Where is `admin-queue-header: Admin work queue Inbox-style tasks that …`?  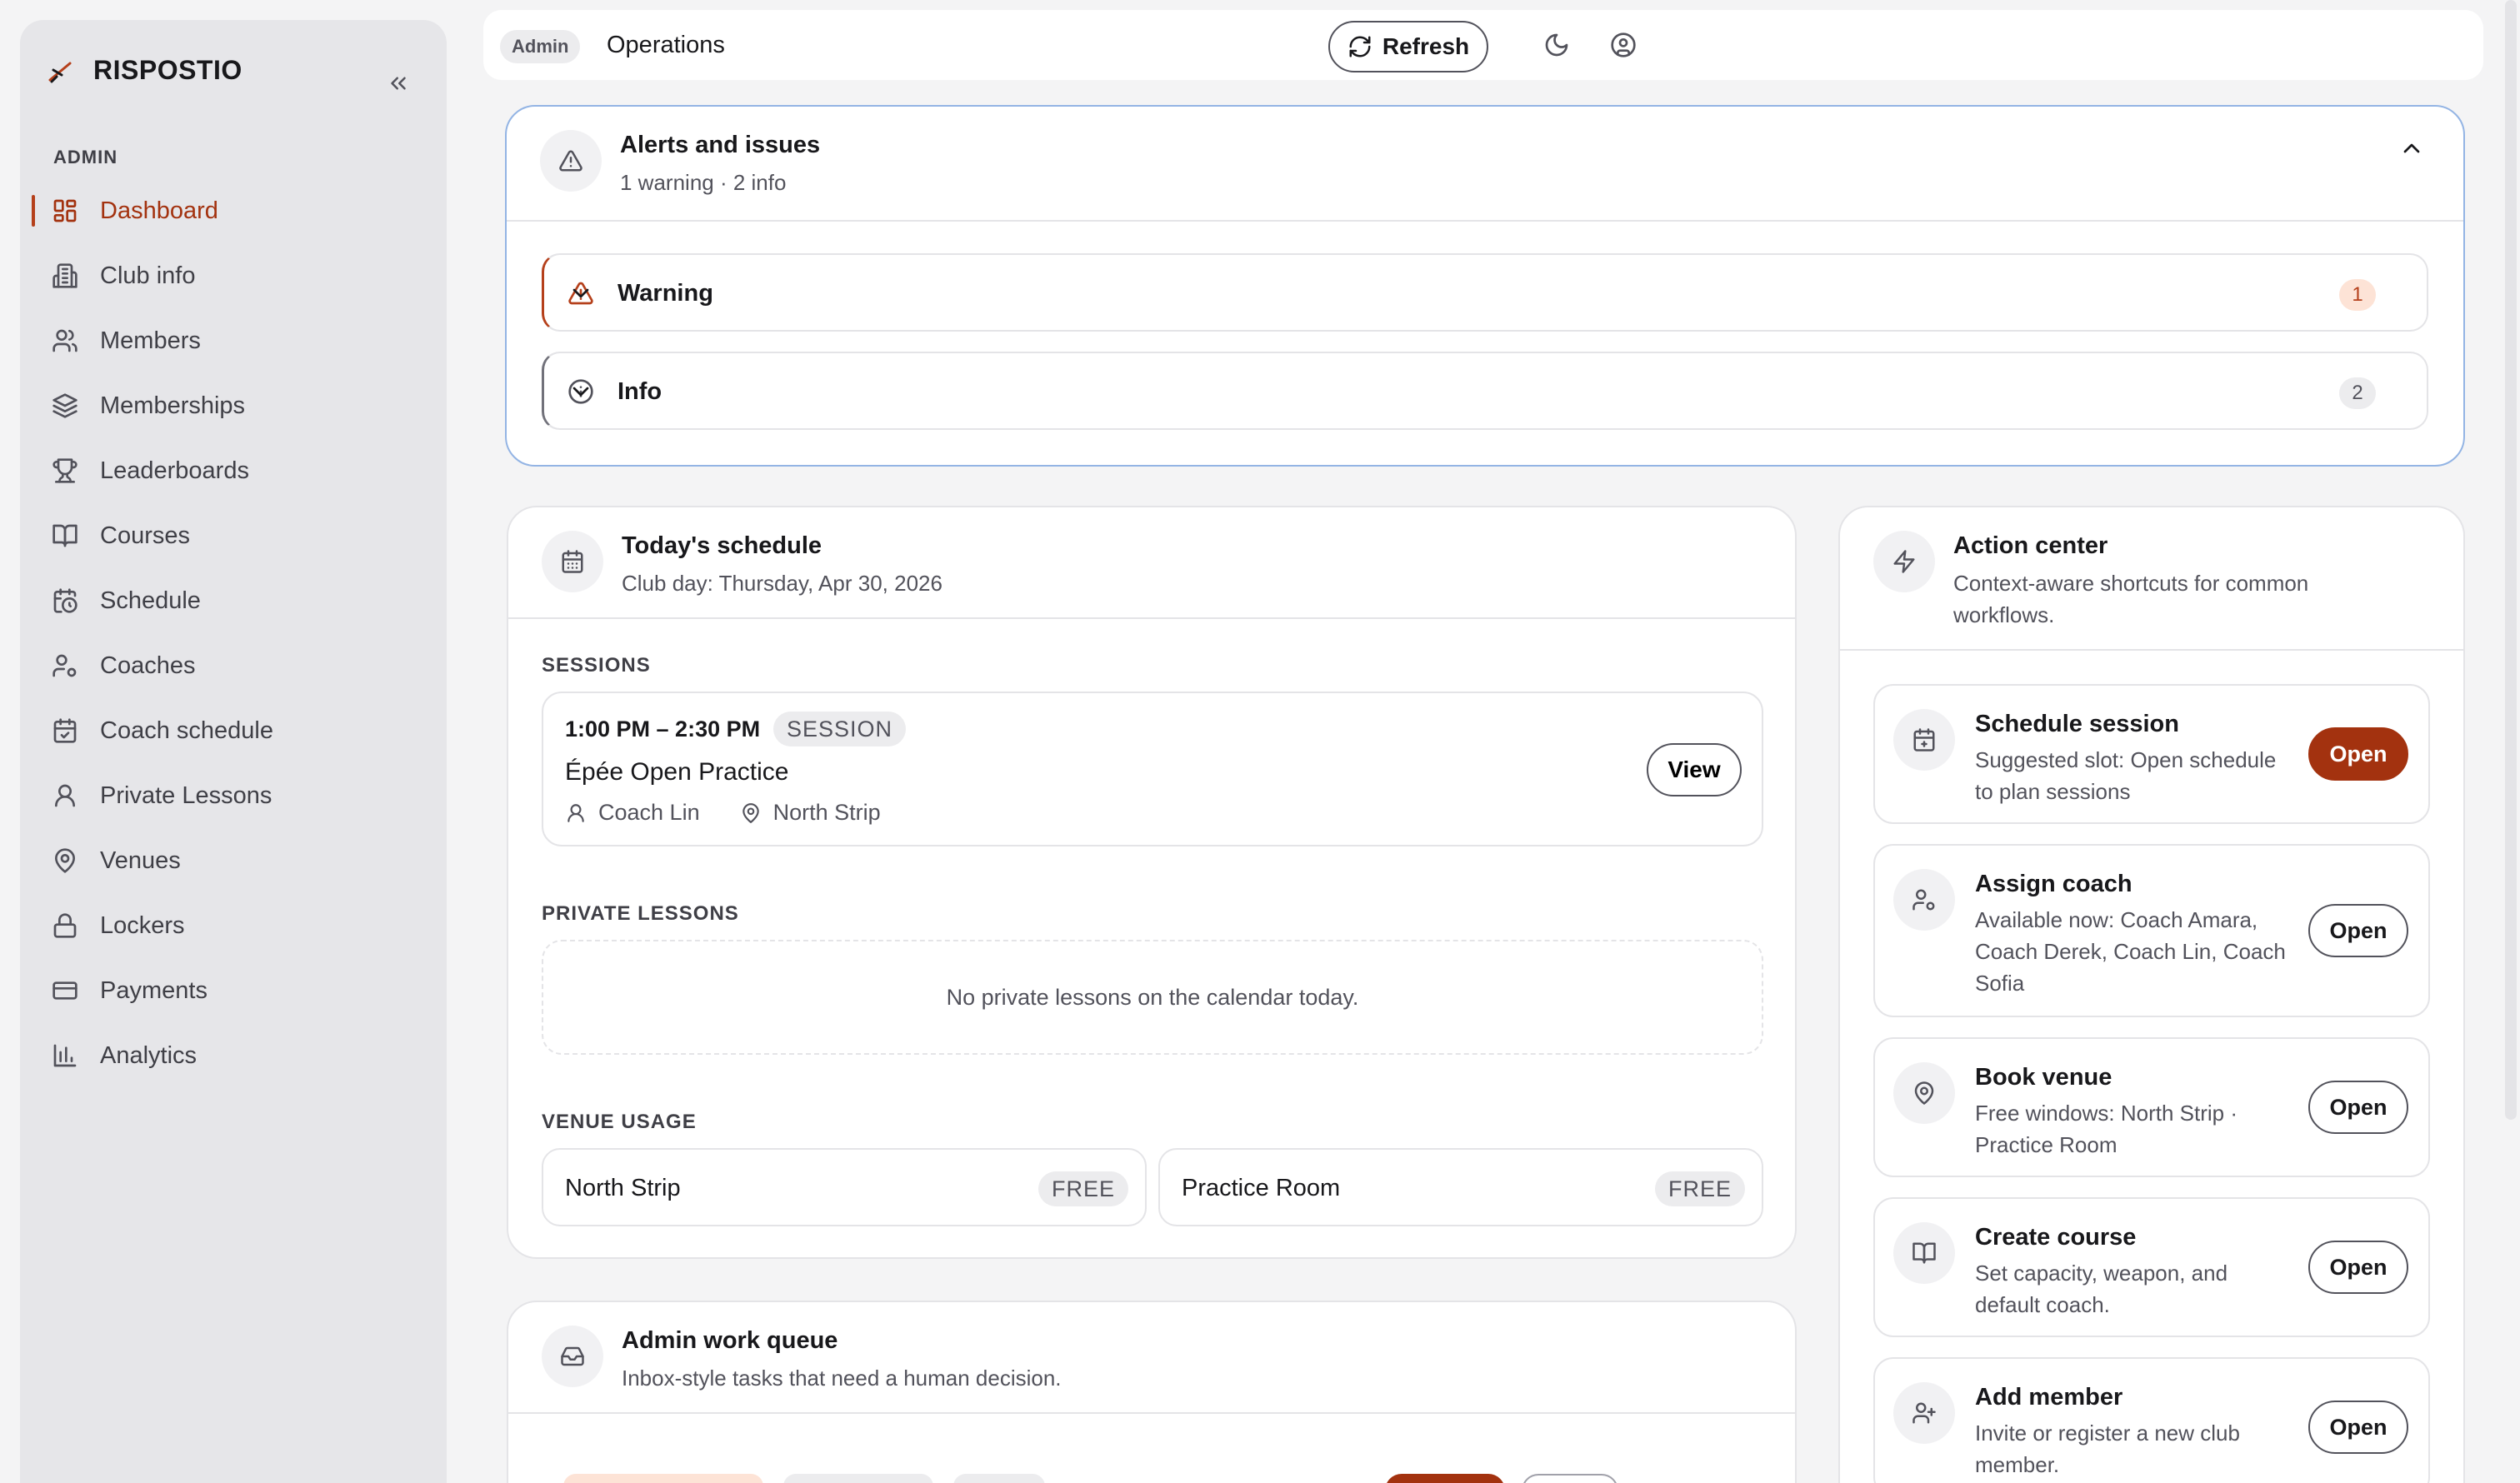
admin-queue-header: Admin work queue Inbox-style tasks that … is located at coordinates (1151, 1358).